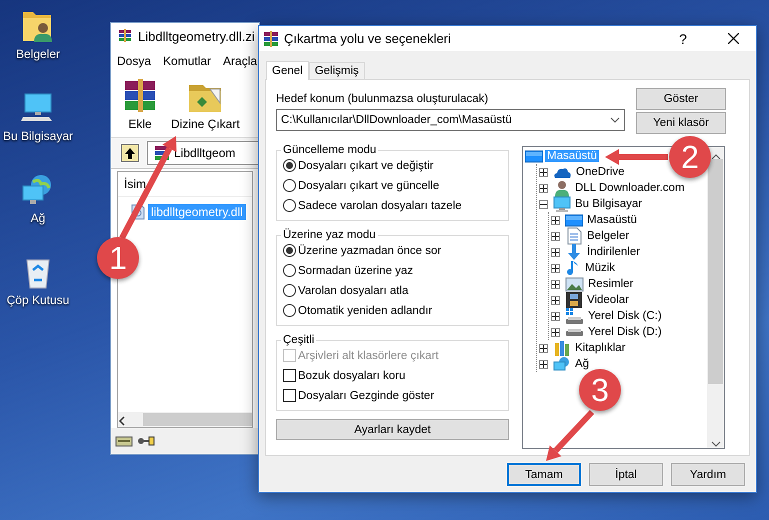  Describe the element at coordinates (392, 185) in the screenshot. I see `radio-option: Dosyaları çıkart ve güncelle` at that location.